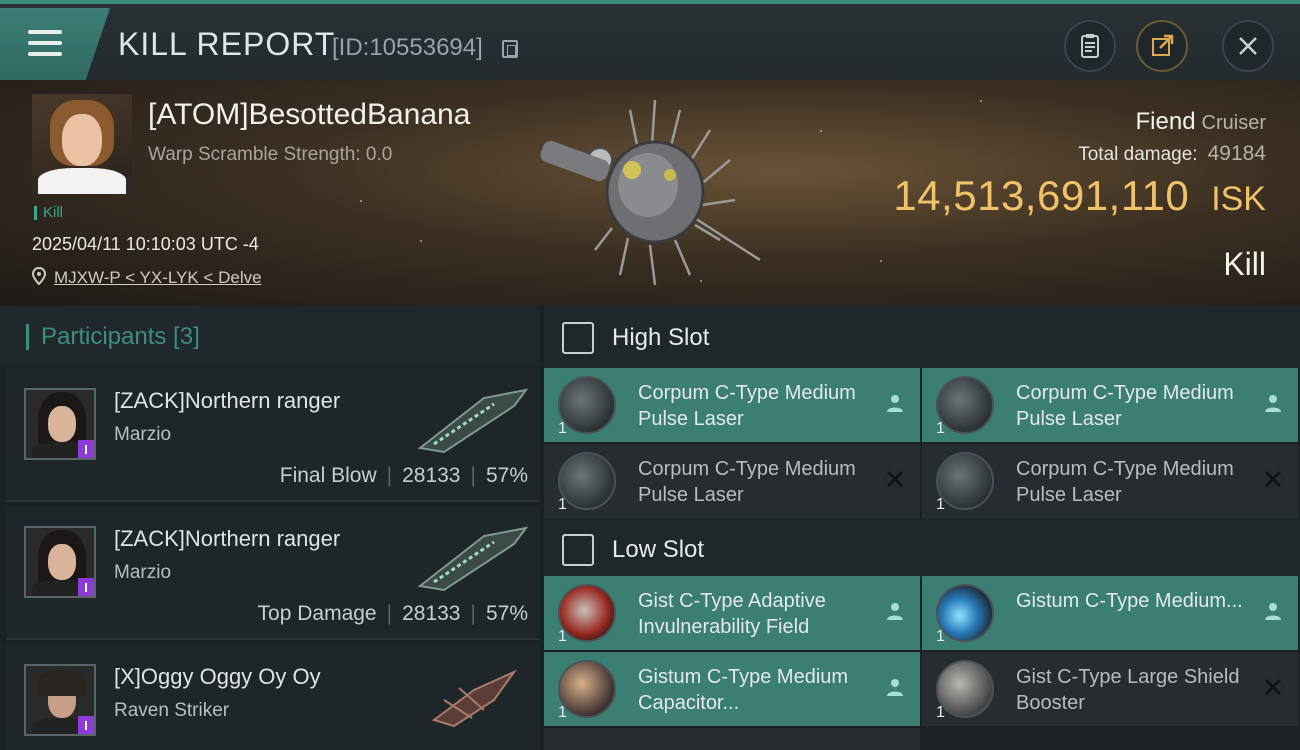 The width and height of the screenshot is (1300, 750). I want to click on clipboard-button, so click(1090, 46).